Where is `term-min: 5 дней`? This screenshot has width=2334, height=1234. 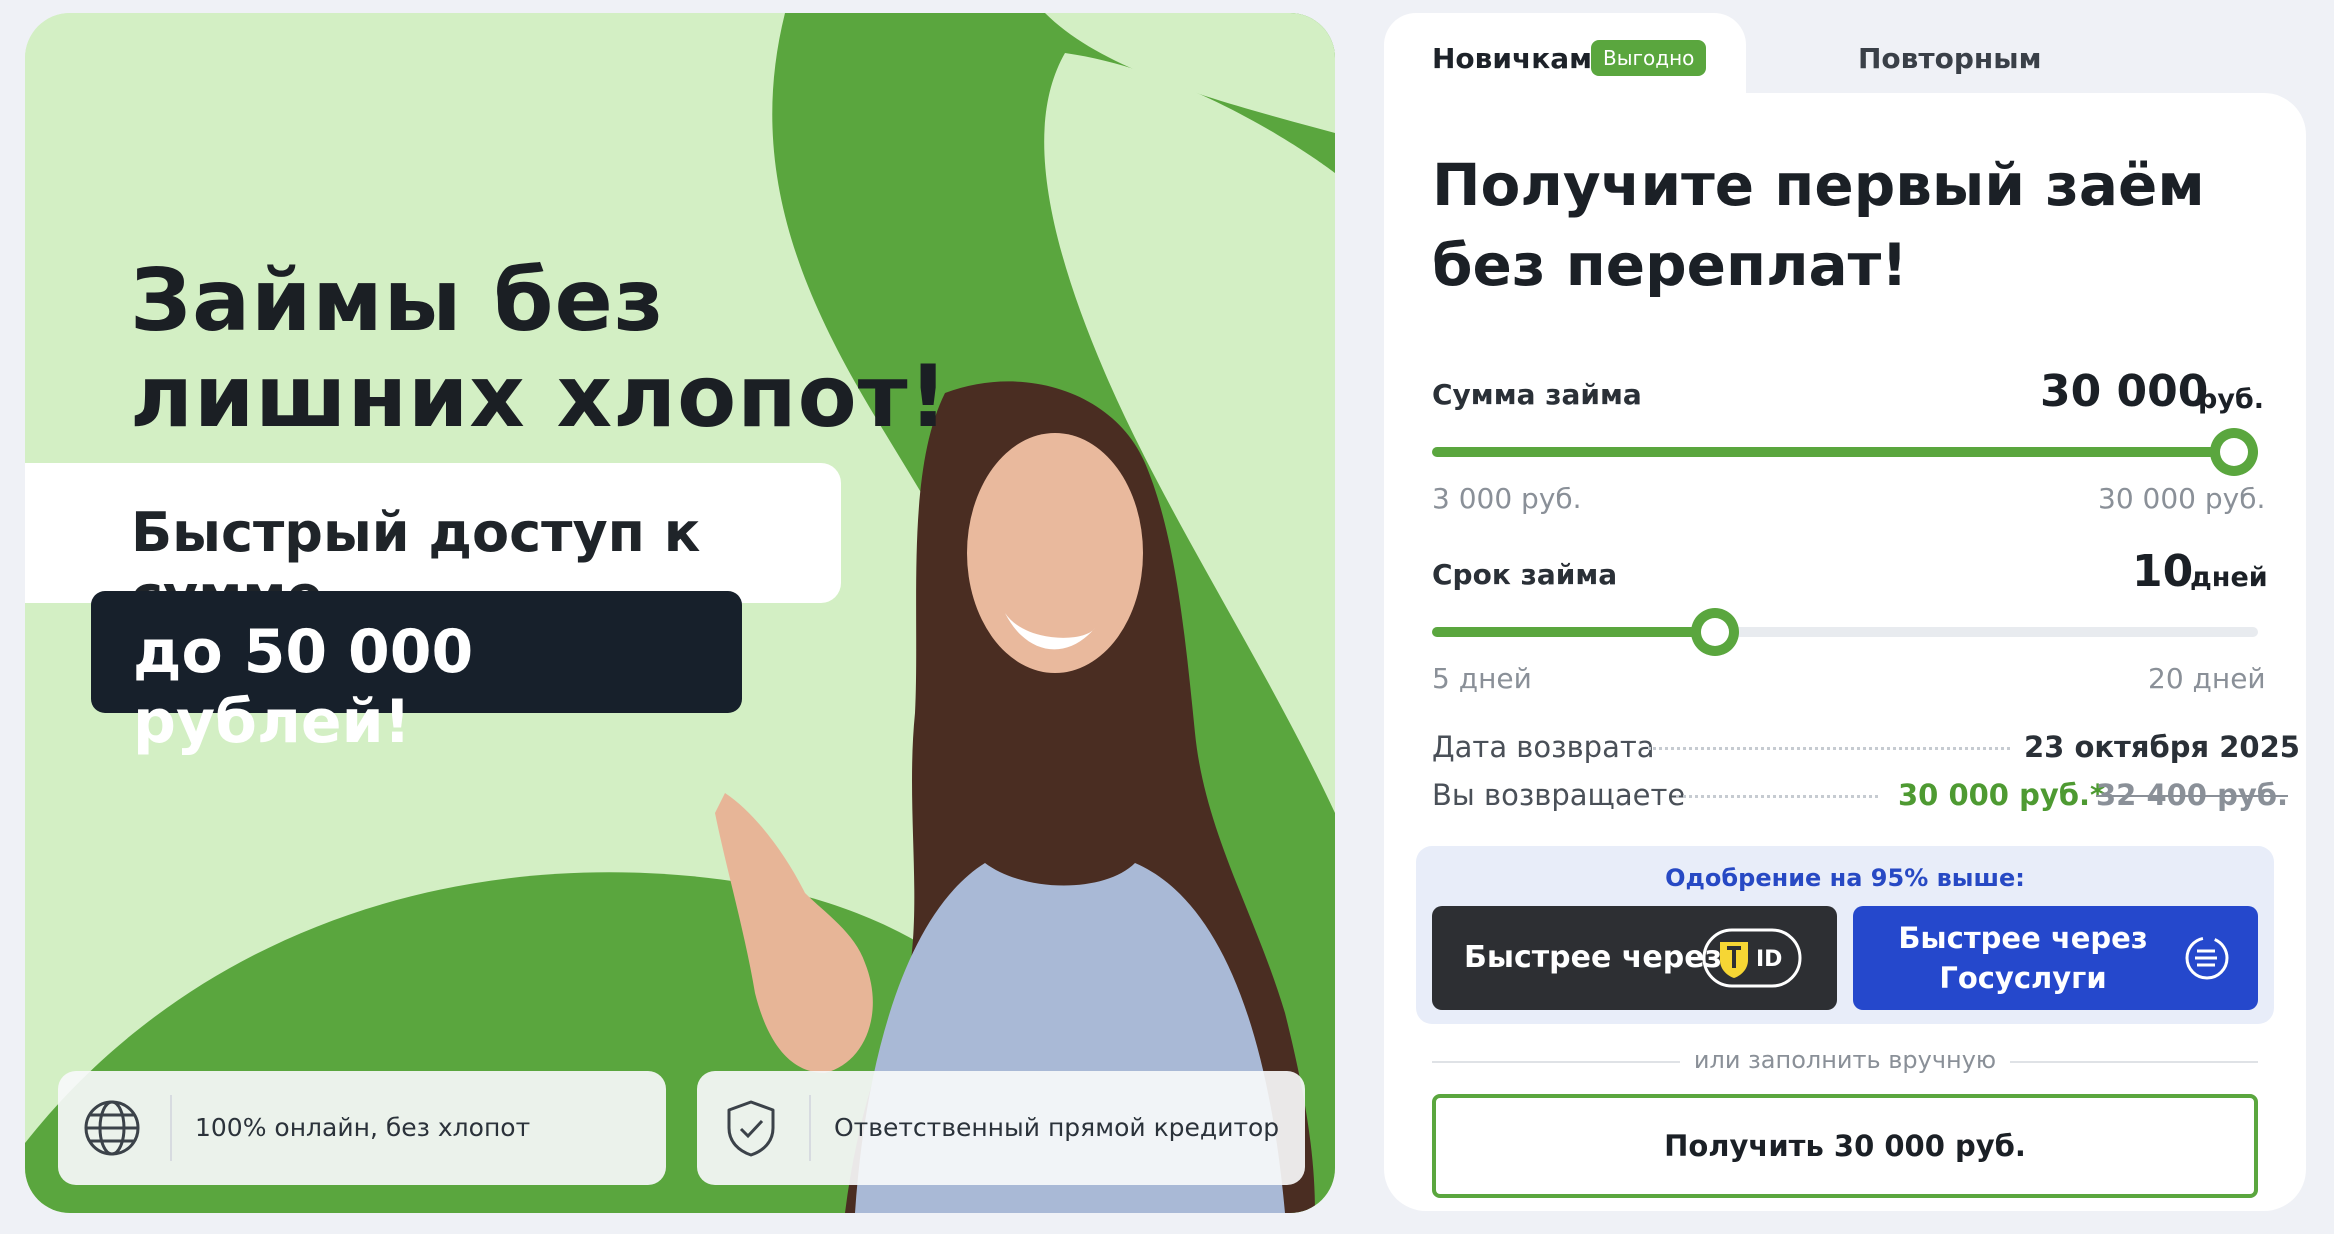
term-min: 5 дней is located at coordinates (1482, 678).